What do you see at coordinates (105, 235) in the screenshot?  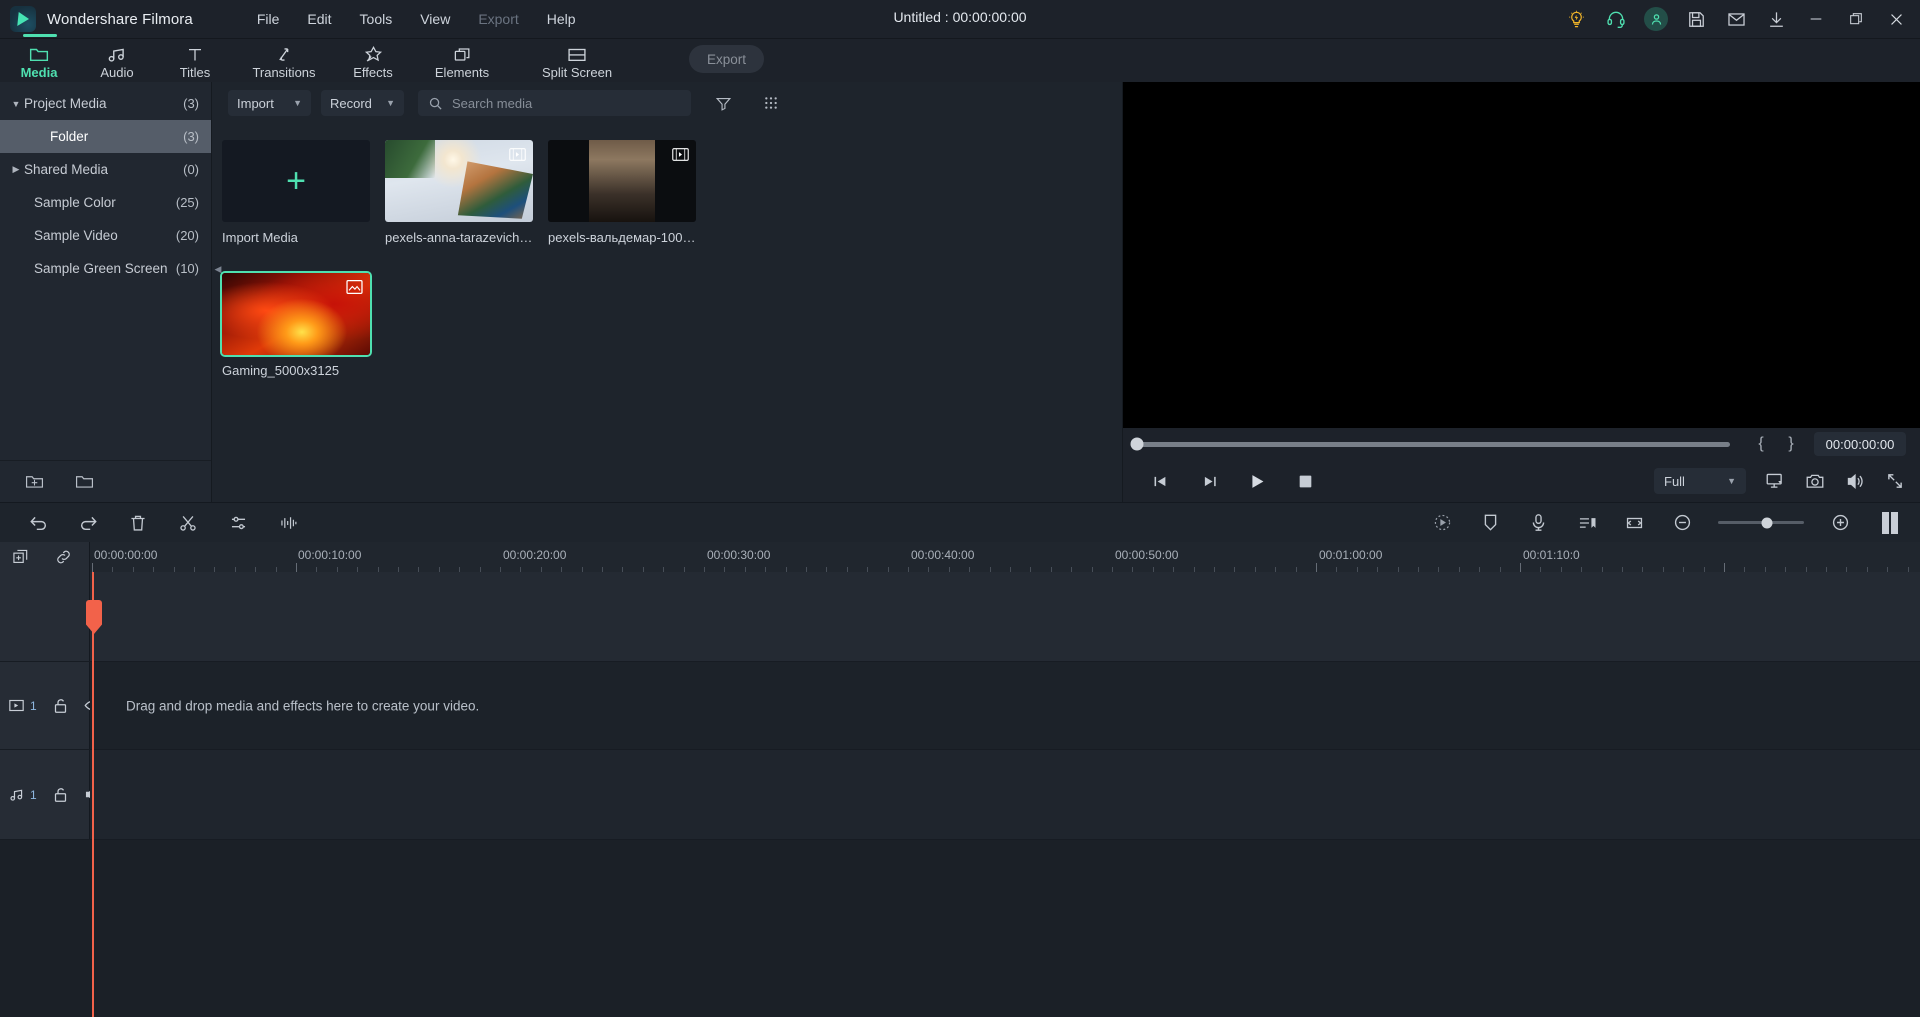 I see `sidebar-item-sample-video: Sample Video (20)` at bounding box center [105, 235].